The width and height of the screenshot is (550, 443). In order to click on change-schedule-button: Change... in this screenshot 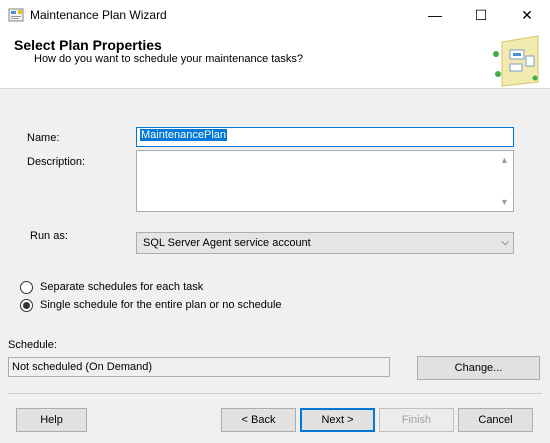, I will do `click(478, 368)`.